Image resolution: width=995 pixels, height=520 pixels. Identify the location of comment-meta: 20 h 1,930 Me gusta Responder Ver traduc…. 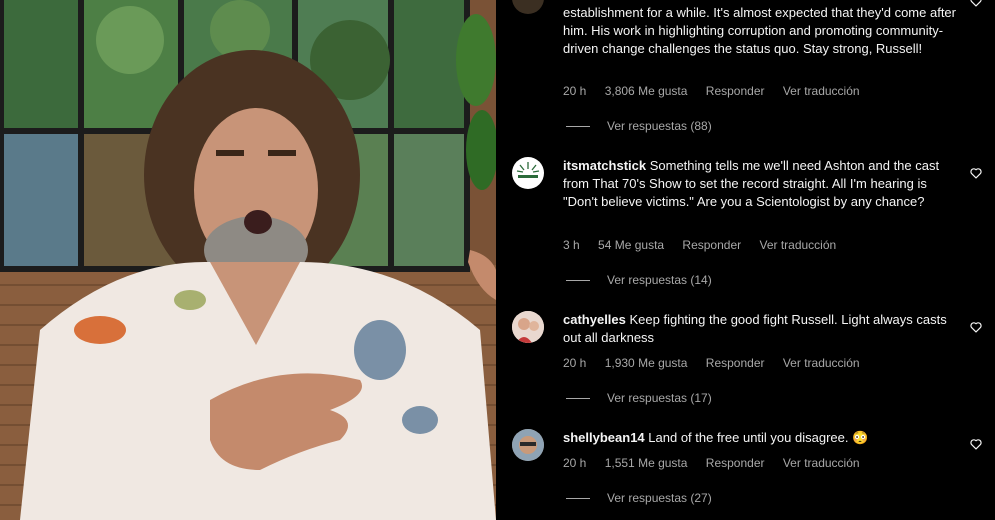
(719, 363).